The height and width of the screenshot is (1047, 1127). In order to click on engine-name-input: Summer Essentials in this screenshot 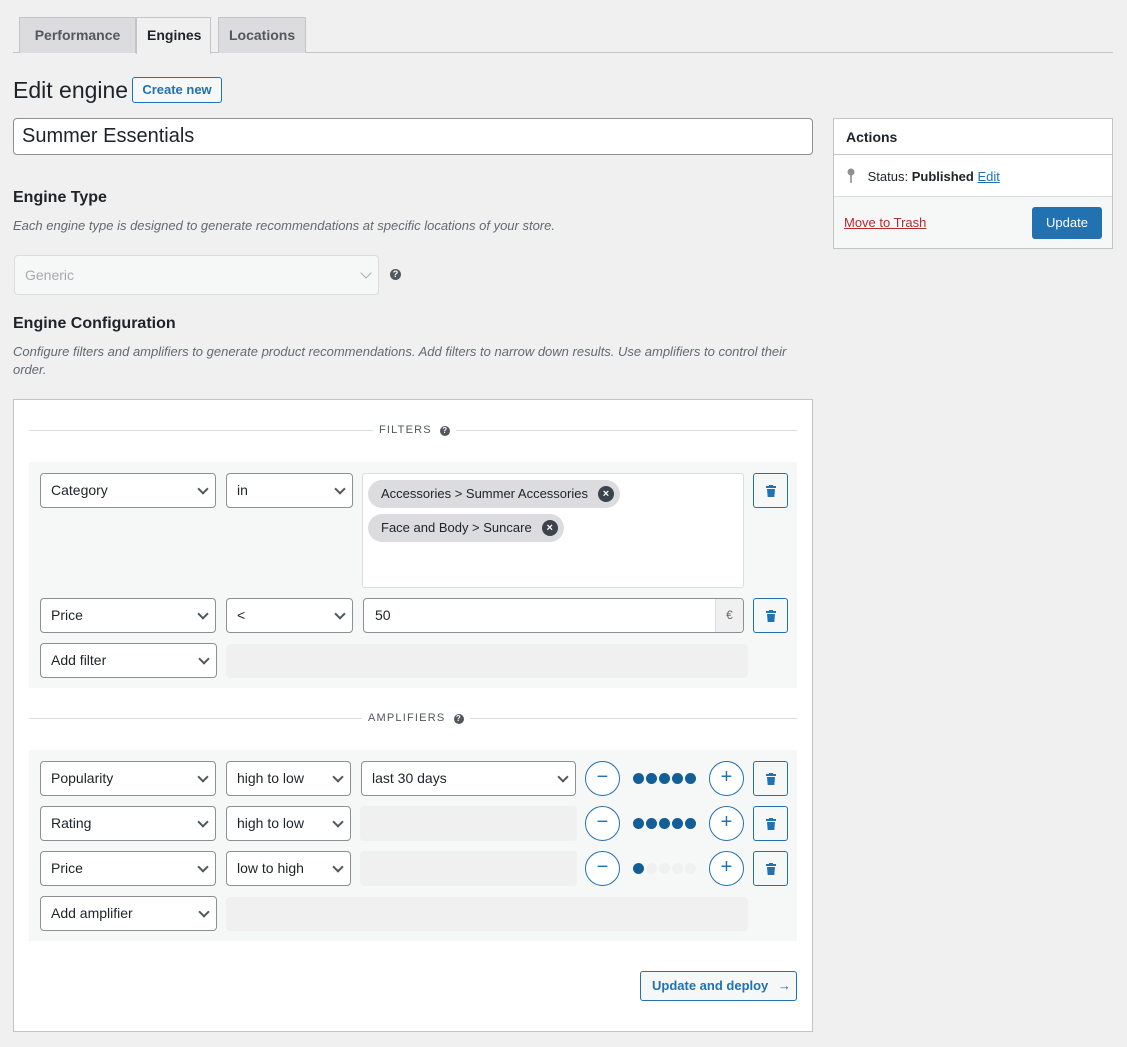, I will do `click(413, 136)`.